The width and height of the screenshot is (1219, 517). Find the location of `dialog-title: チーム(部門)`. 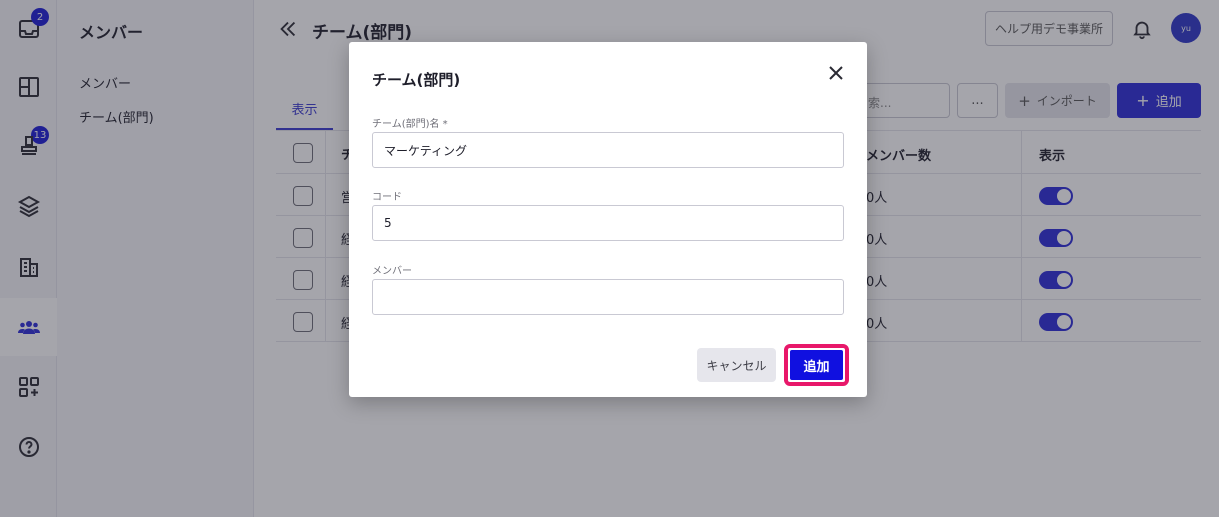

dialog-title: チーム(部門) is located at coordinates (416, 80).